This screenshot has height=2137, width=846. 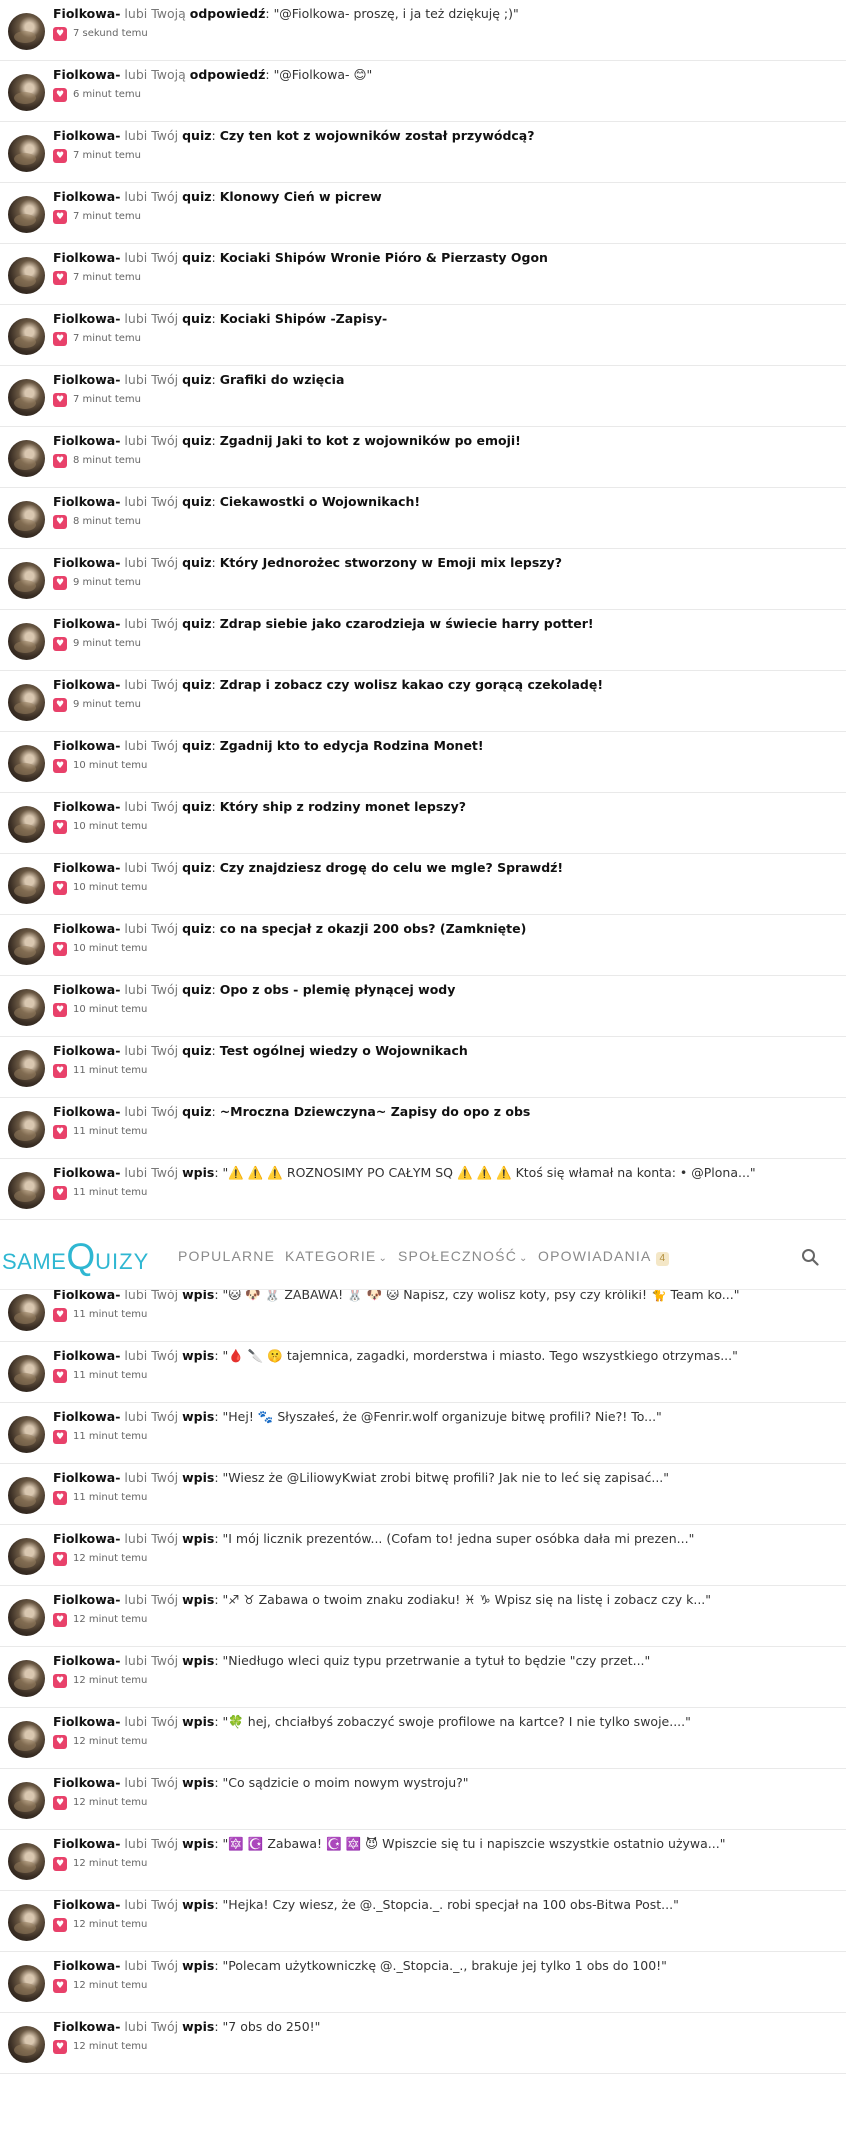 I want to click on content-link: Klonowy Cień w picrew, so click(x=301, y=196).